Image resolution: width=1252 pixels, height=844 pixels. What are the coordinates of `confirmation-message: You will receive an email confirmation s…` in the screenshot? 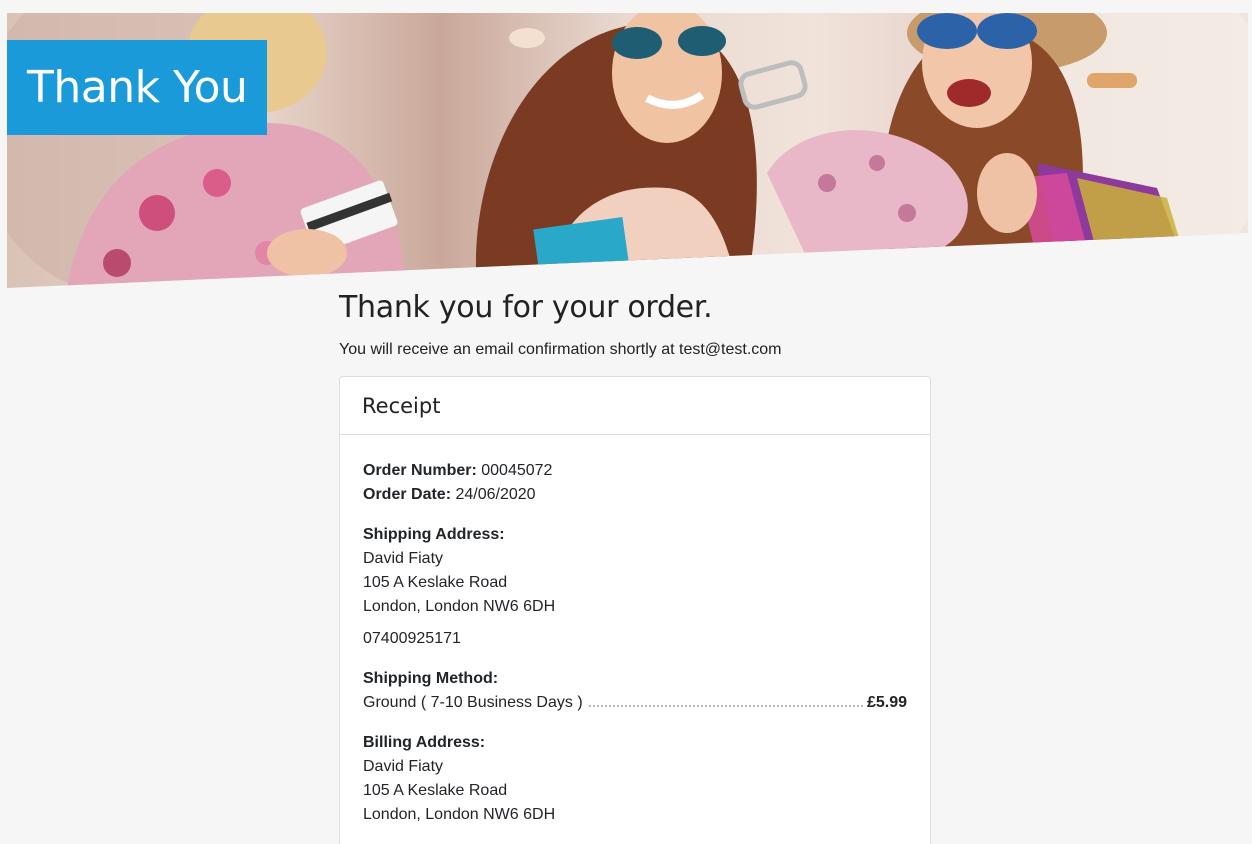 It's located at (560, 349).